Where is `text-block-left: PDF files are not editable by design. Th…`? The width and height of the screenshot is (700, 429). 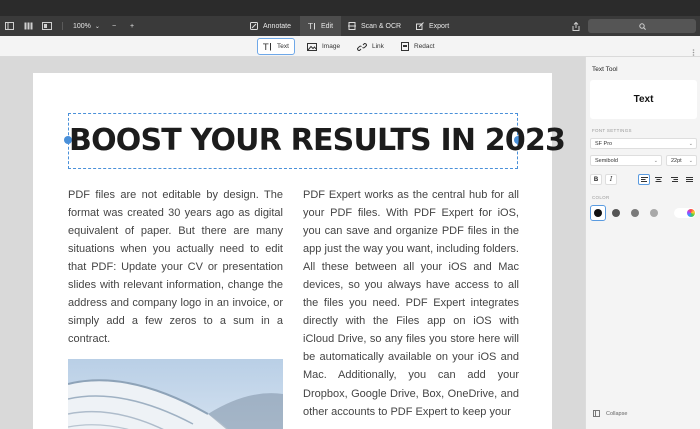
text-block-left: PDF files are not editable by design. Th… is located at coordinates (175, 267).